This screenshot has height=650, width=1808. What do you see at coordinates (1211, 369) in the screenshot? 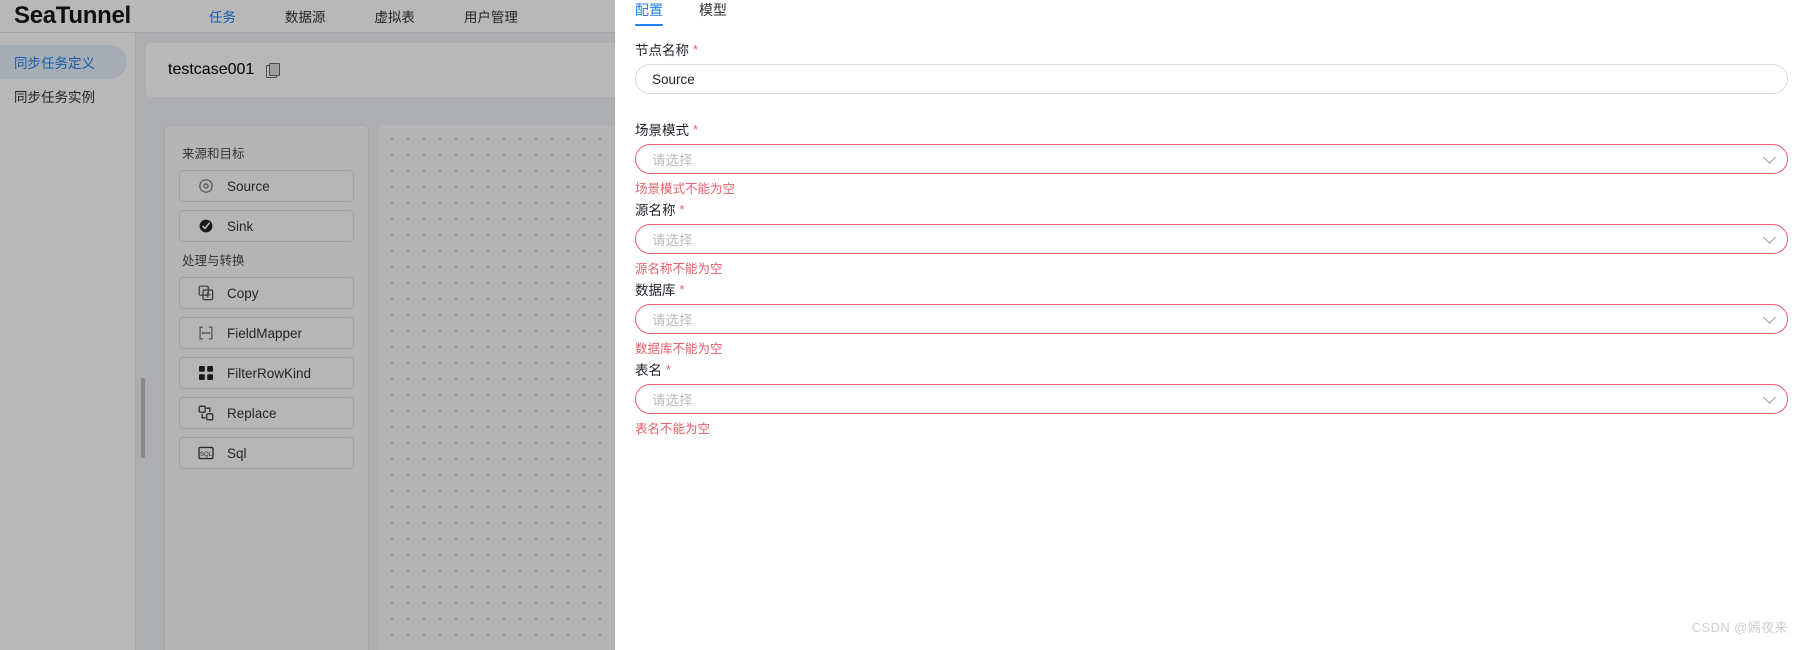
I see `field-label: 表名 *` at bounding box center [1211, 369].